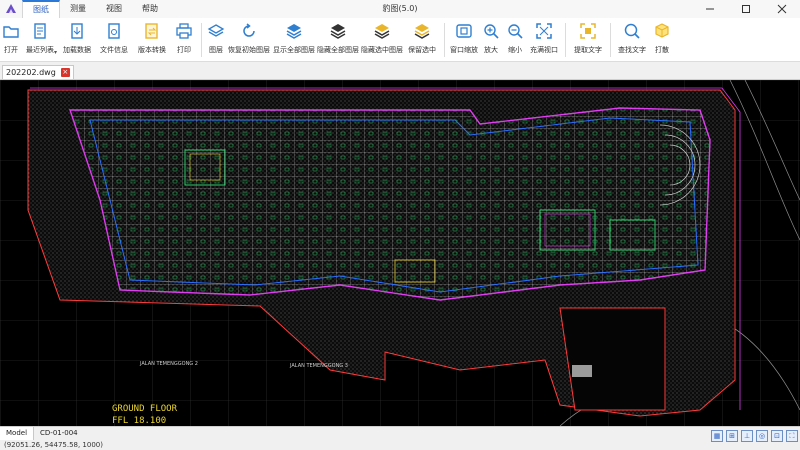 The image size is (800, 450). I want to click on minimize-button, so click(710, 9).